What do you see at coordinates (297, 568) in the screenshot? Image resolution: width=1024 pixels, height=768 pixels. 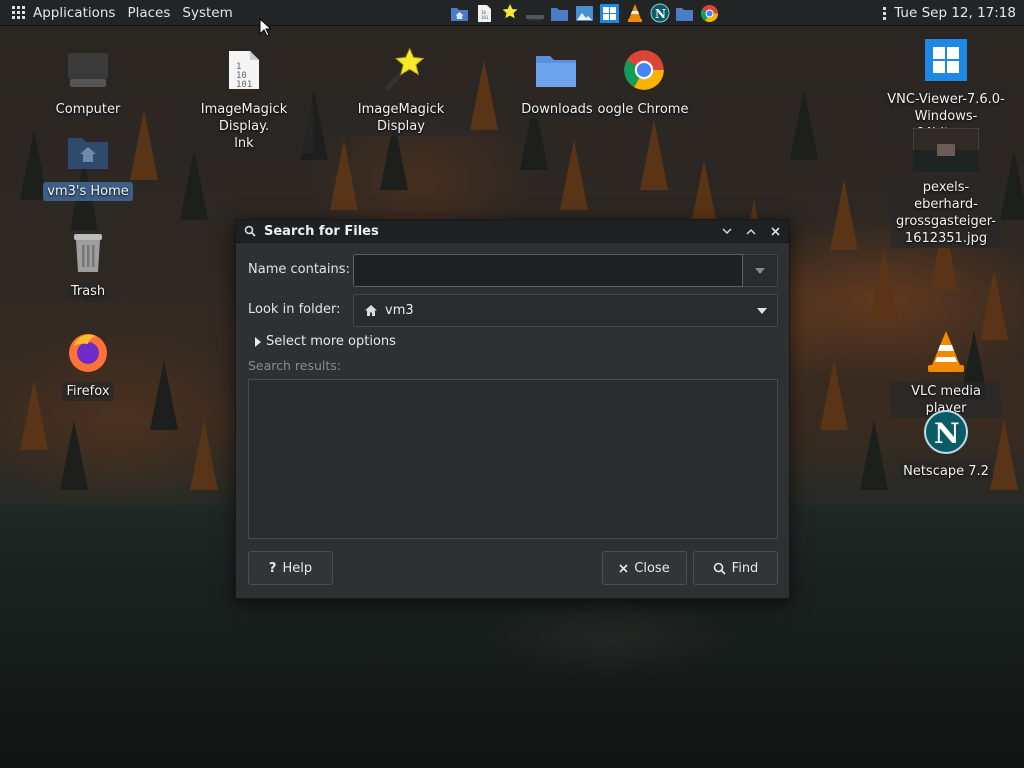 I see `help-button-label: Help` at bounding box center [297, 568].